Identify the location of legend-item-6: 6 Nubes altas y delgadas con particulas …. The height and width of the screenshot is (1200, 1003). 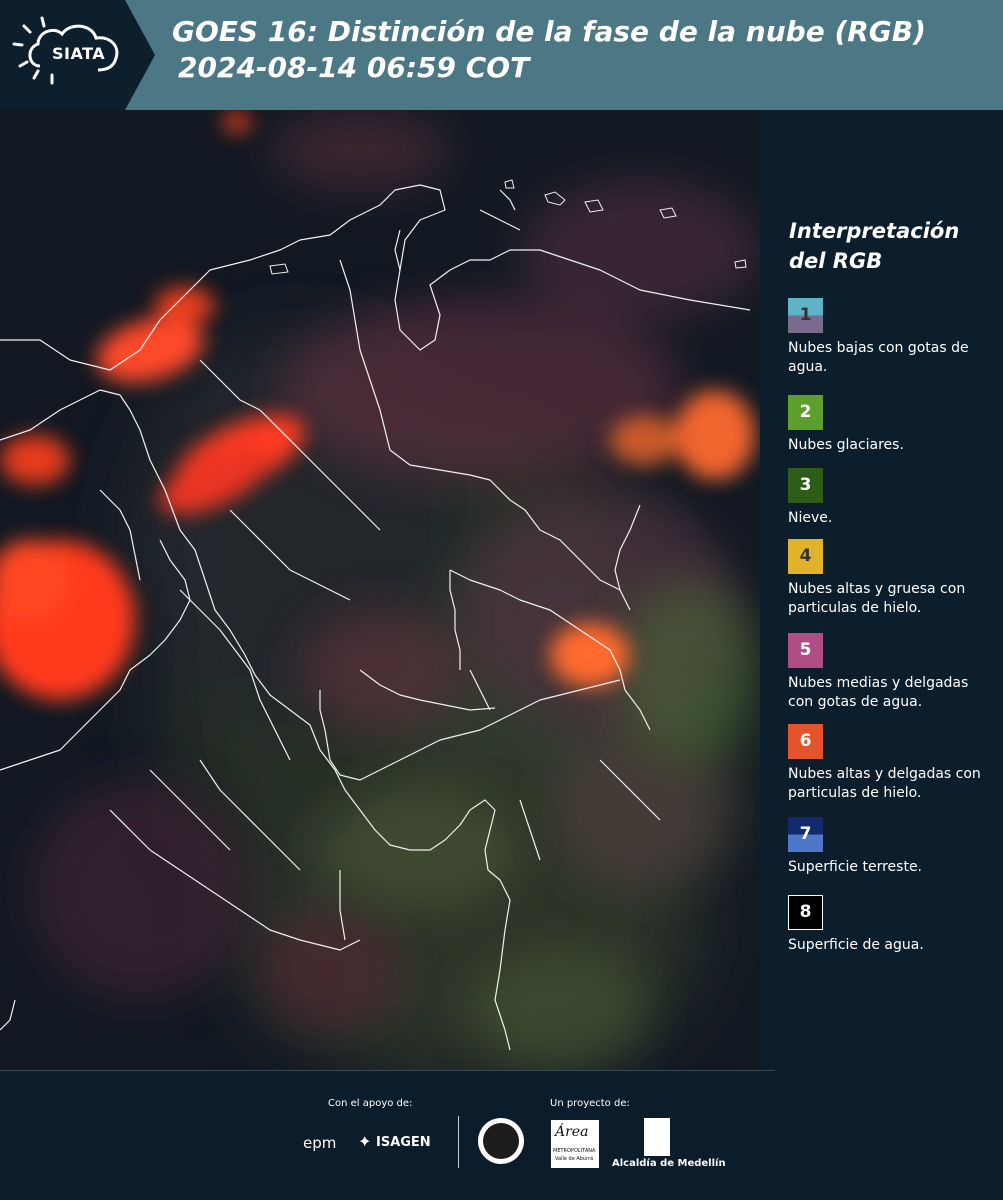
(888, 763).